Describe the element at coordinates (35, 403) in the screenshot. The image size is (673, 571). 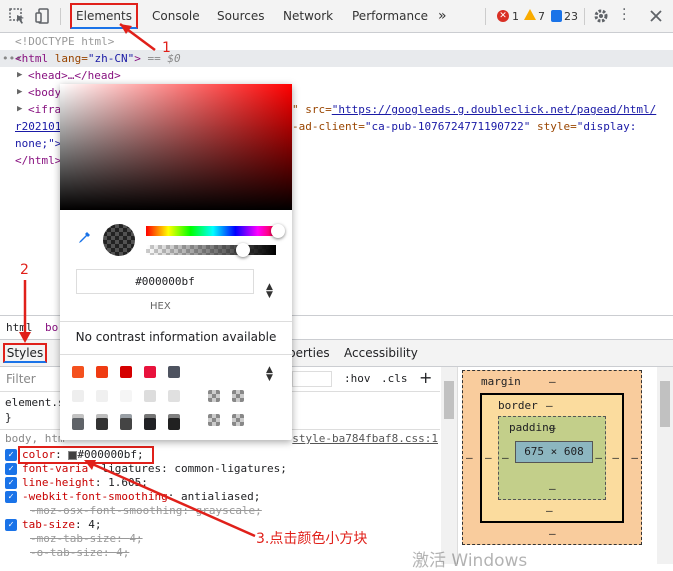
I see `element-style-selector: element.s` at that location.